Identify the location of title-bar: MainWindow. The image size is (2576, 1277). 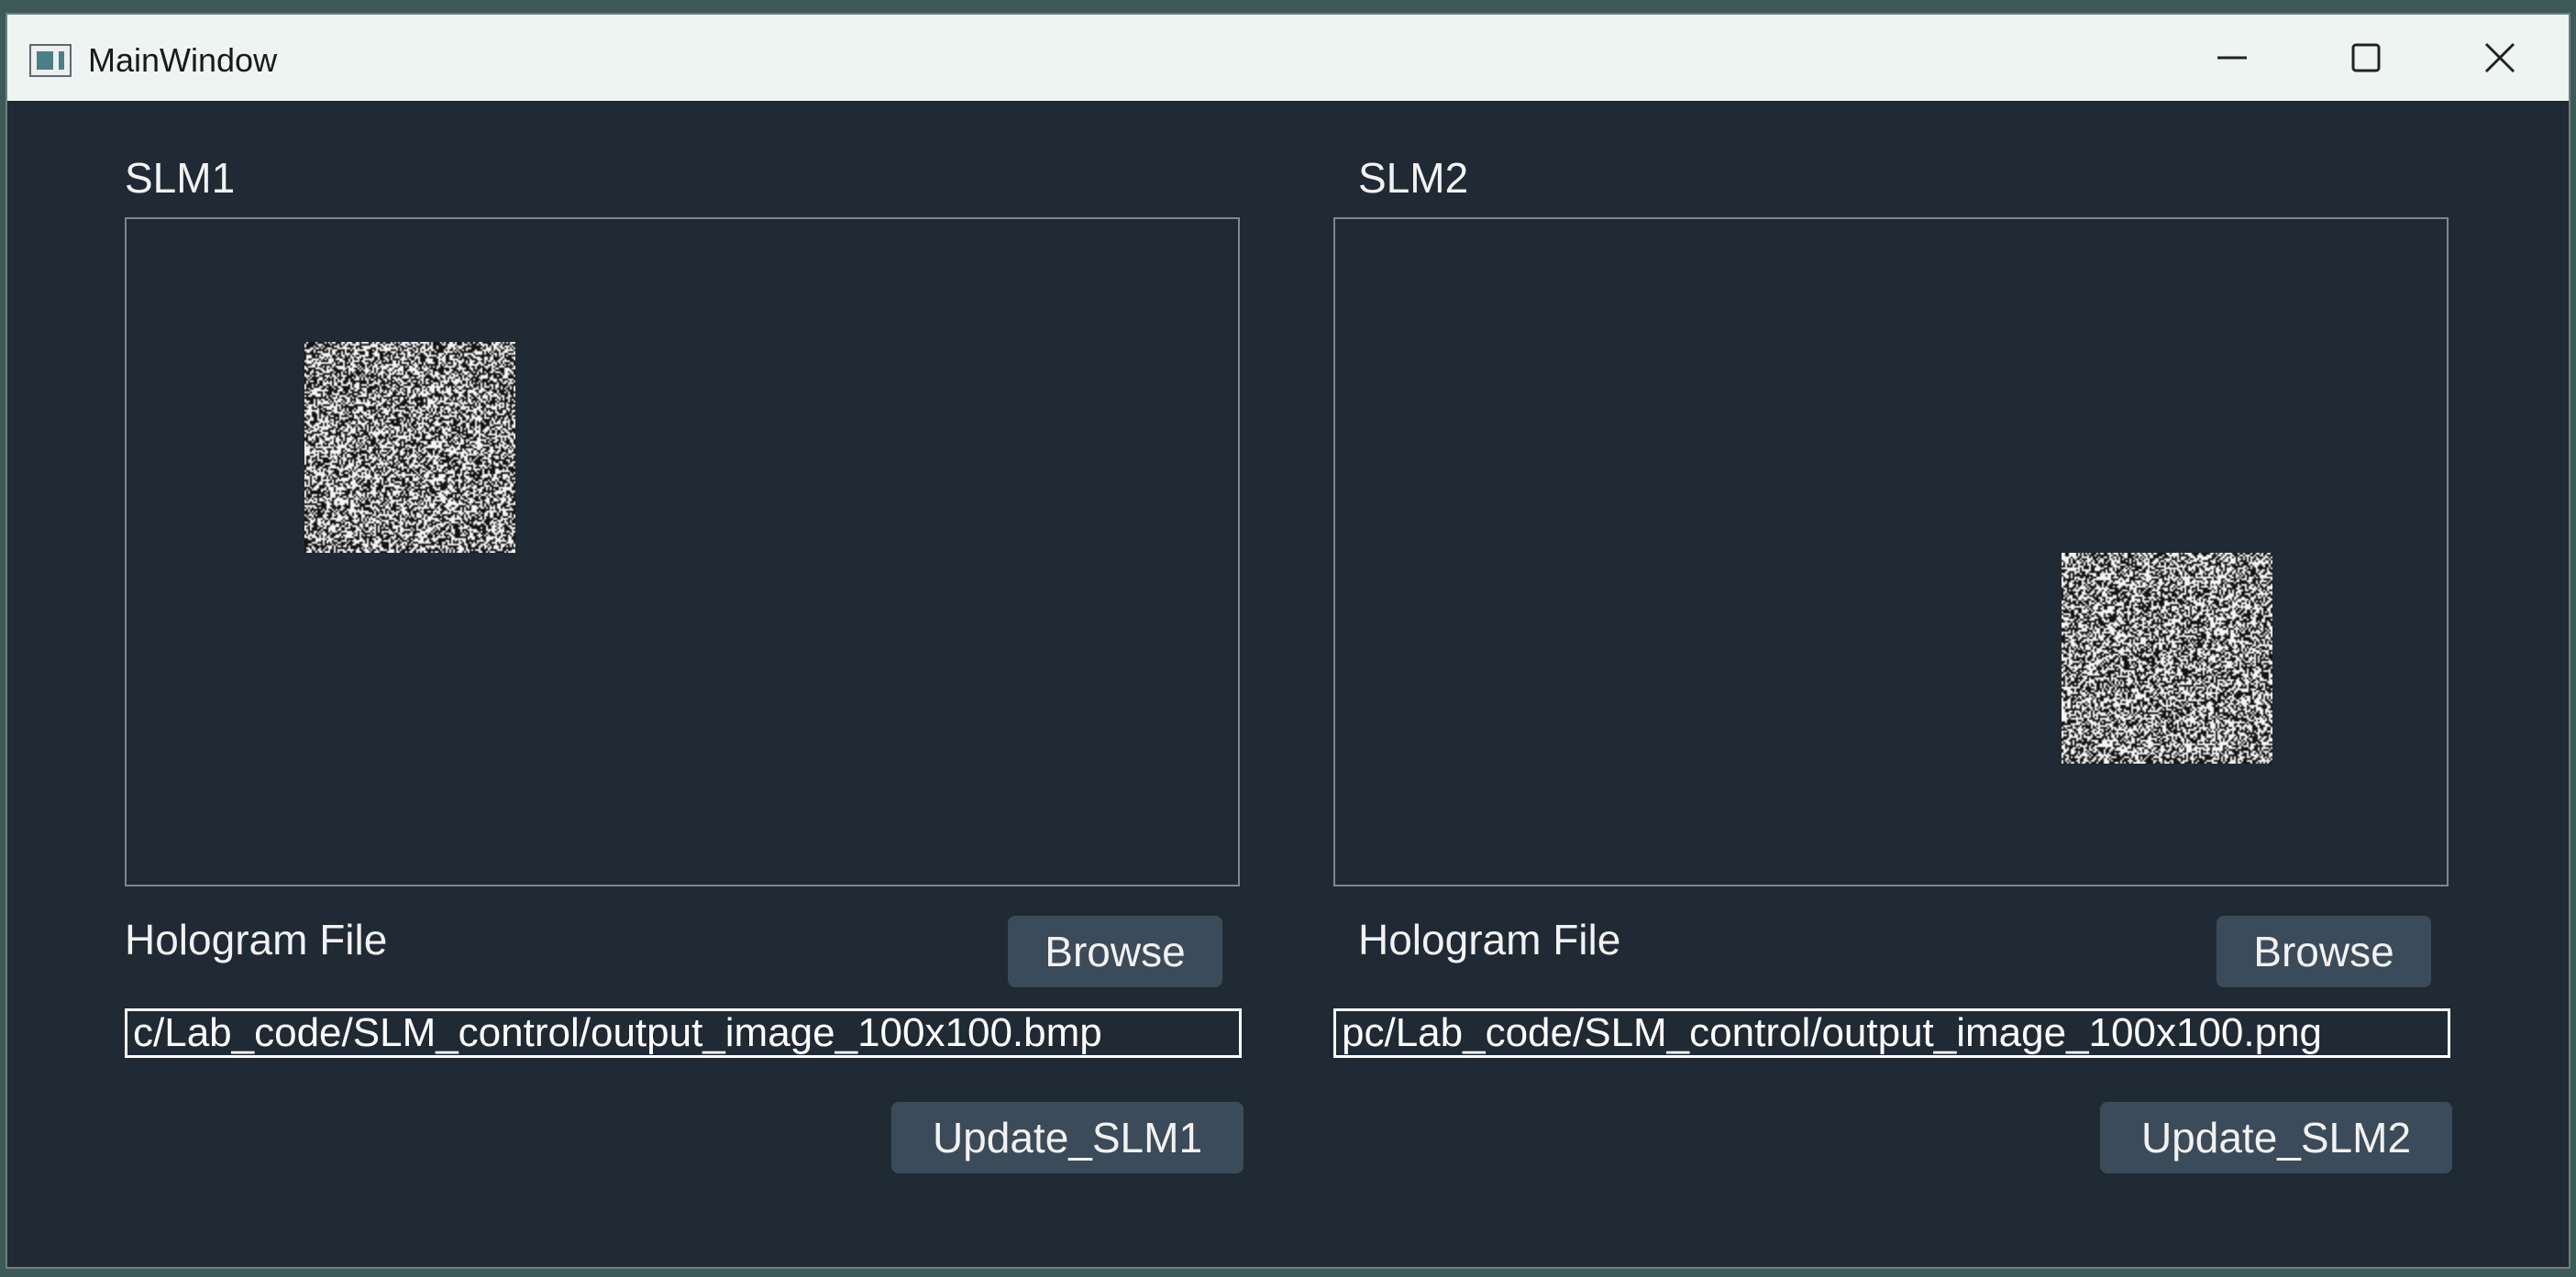
(1288, 58).